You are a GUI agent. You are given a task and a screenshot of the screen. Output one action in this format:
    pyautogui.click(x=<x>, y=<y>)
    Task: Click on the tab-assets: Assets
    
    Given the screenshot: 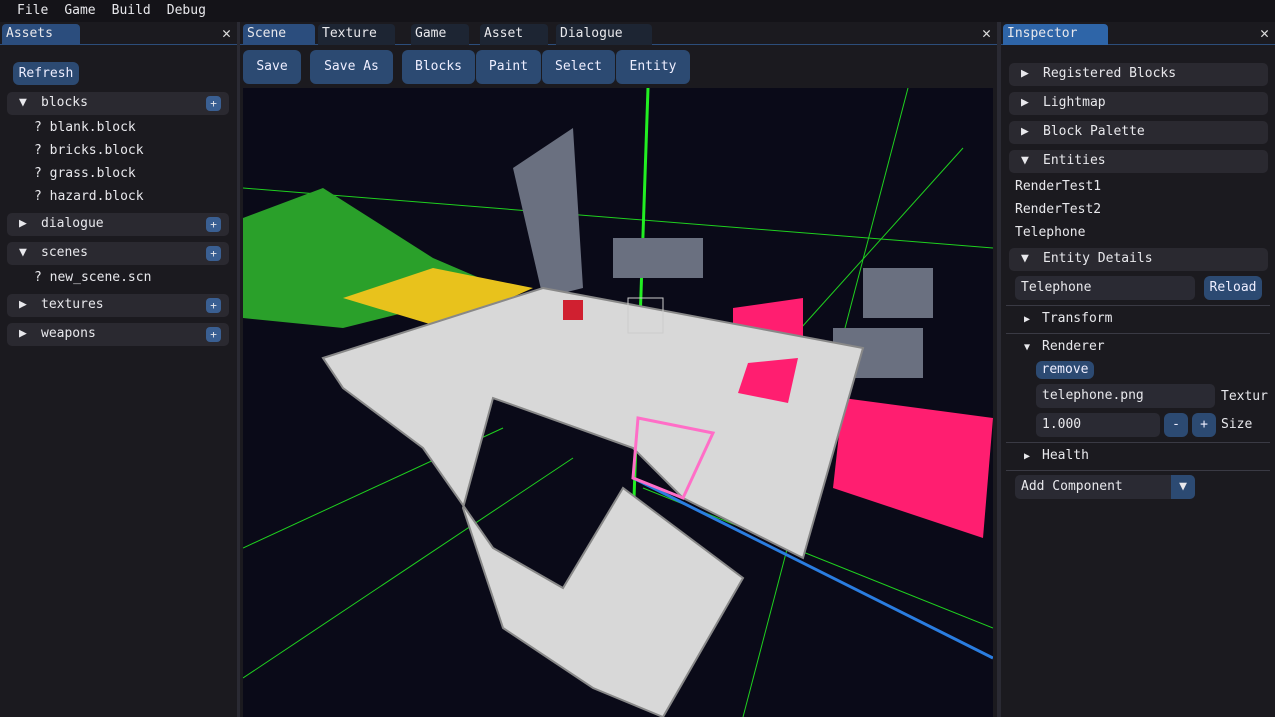 What is the action you would take?
    pyautogui.click(x=41, y=34)
    